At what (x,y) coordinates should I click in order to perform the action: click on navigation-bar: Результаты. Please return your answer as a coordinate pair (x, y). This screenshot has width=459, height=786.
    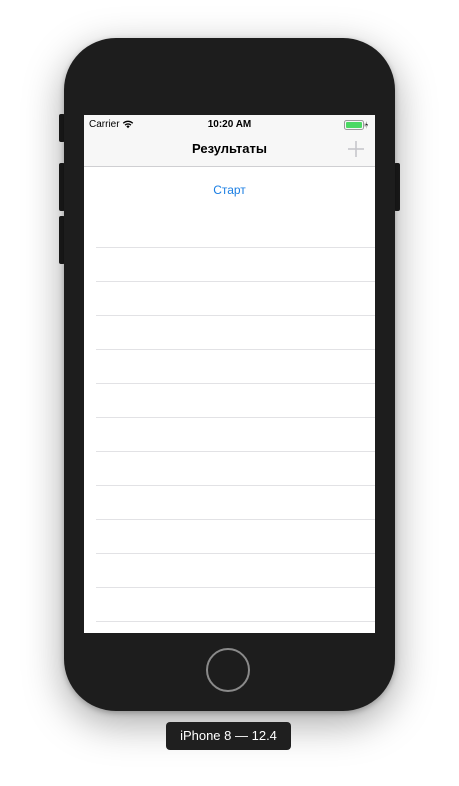
    Looking at the image, I should click on (229, 151).